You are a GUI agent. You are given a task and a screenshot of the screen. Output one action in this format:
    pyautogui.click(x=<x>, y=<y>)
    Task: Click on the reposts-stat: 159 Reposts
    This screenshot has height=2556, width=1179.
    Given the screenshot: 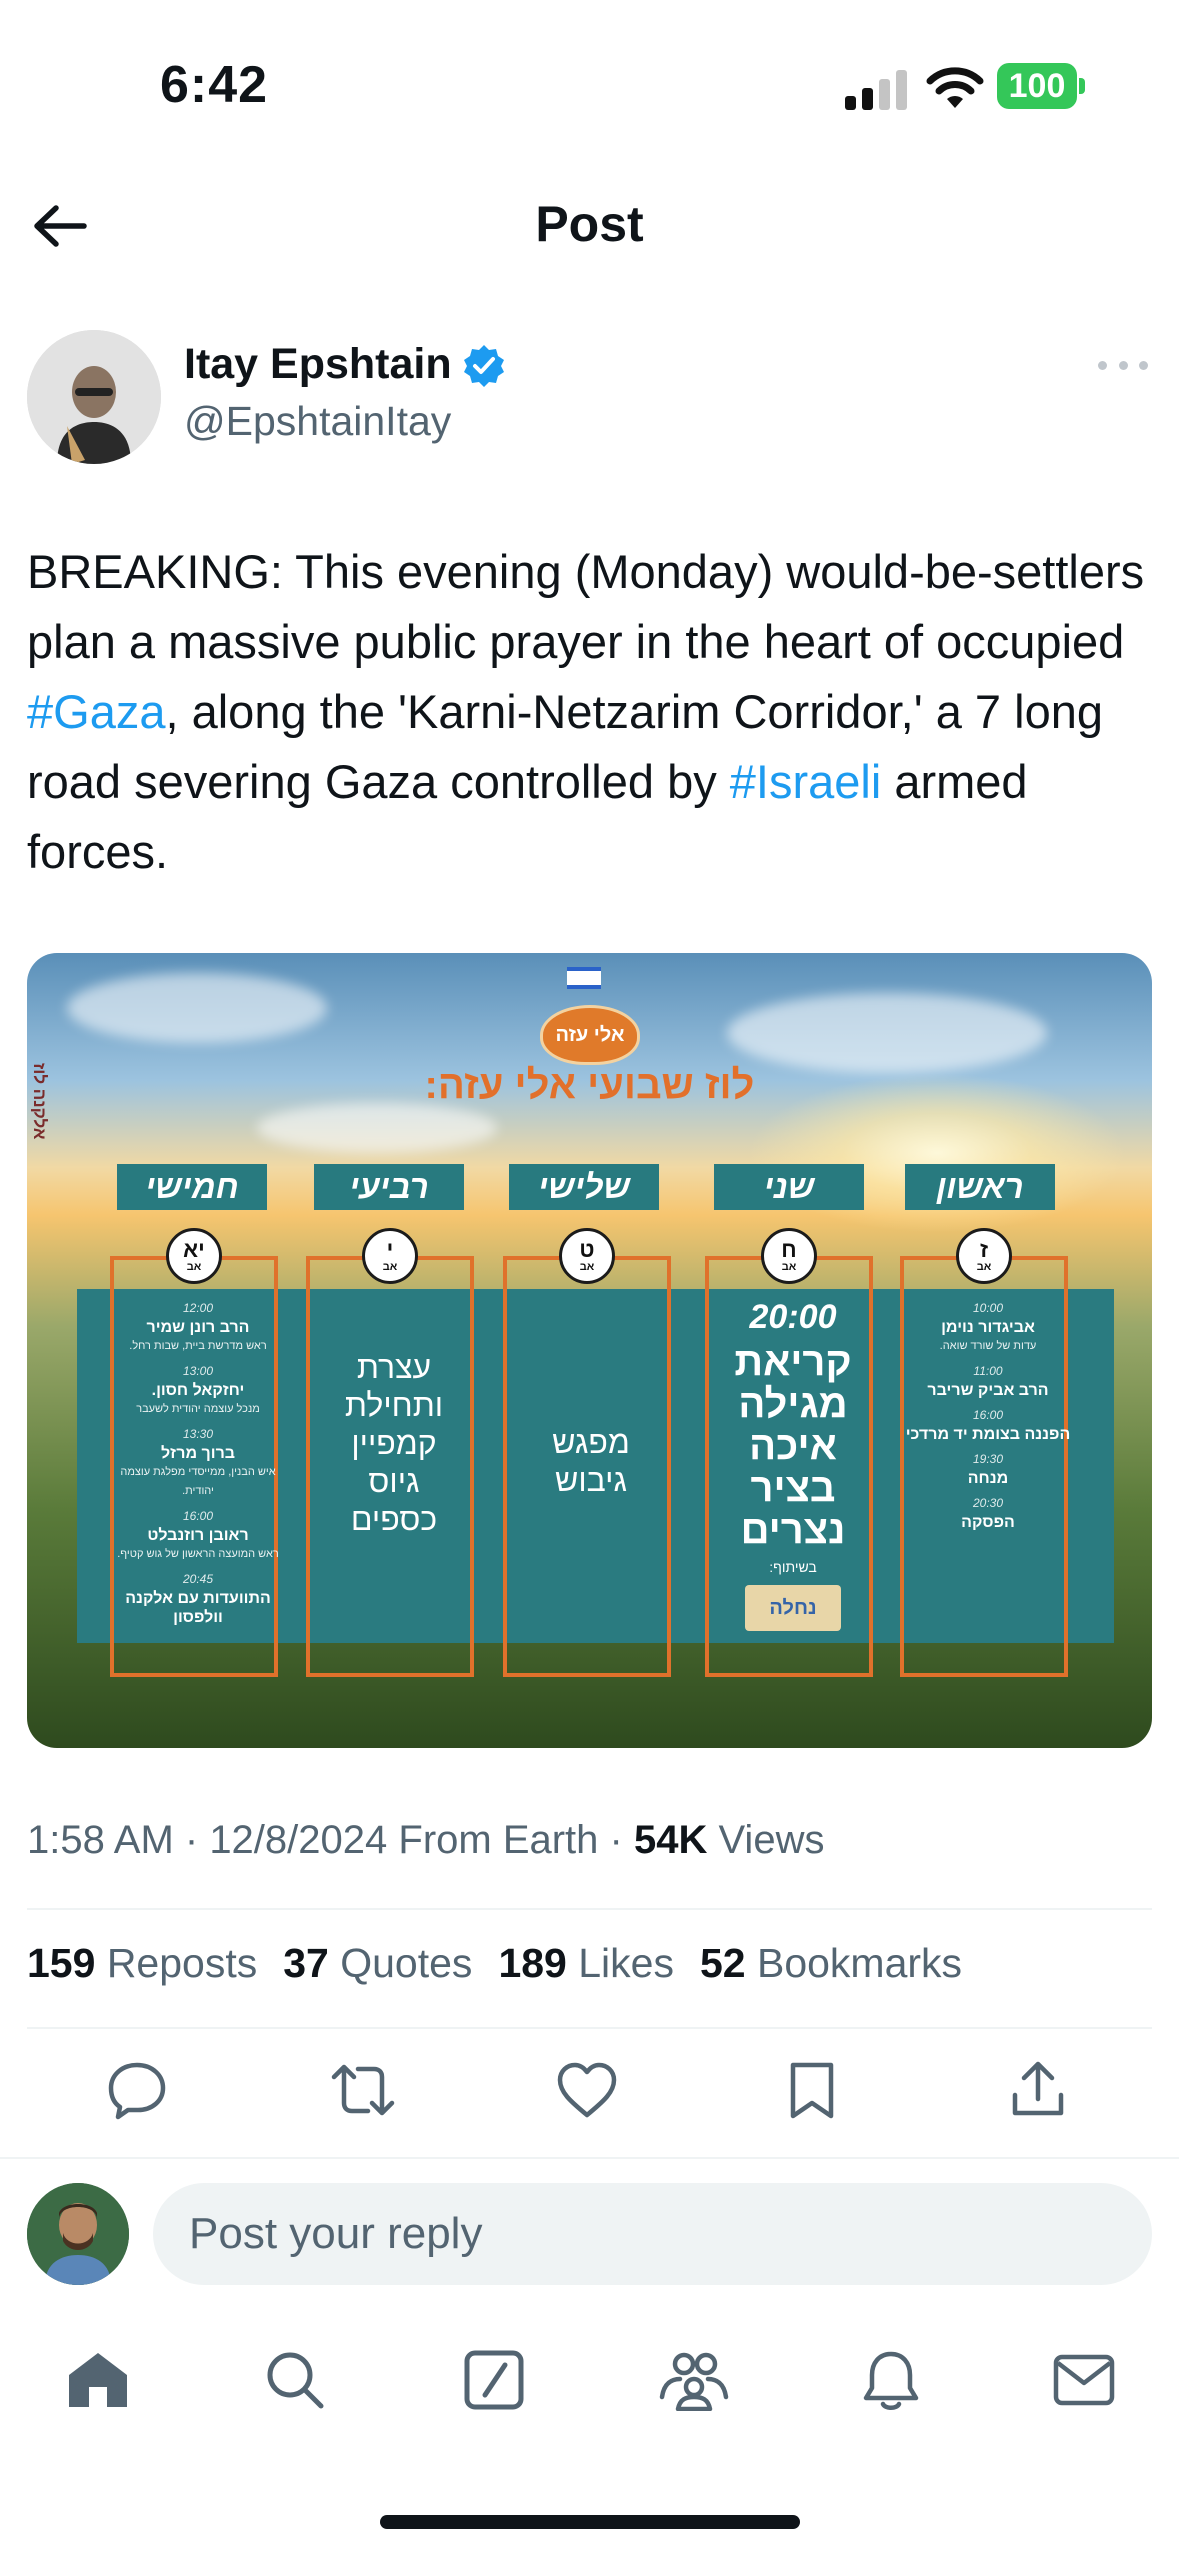 What is the action you would take?
    pyautogui.click(x=142, y=1963)
    